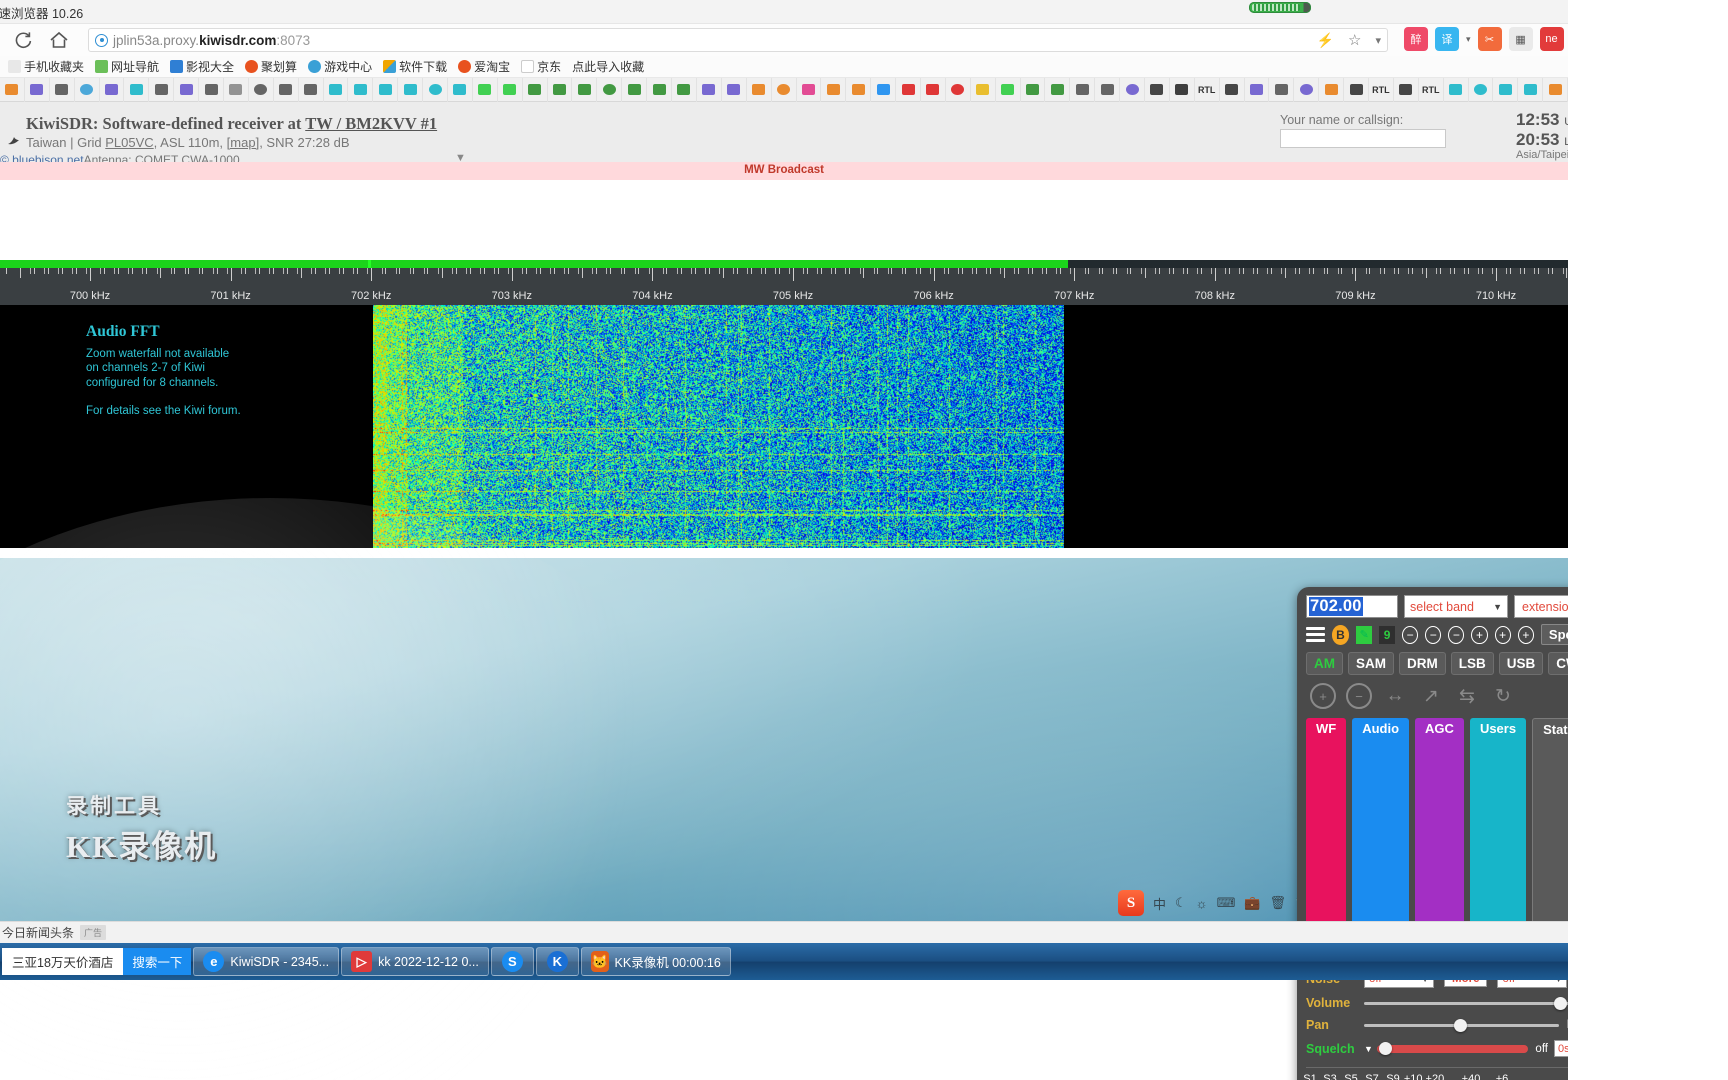  Describe the element at coordinates (1422, 663) in the screenshot. I see `mode-drm: DRM` at that location.